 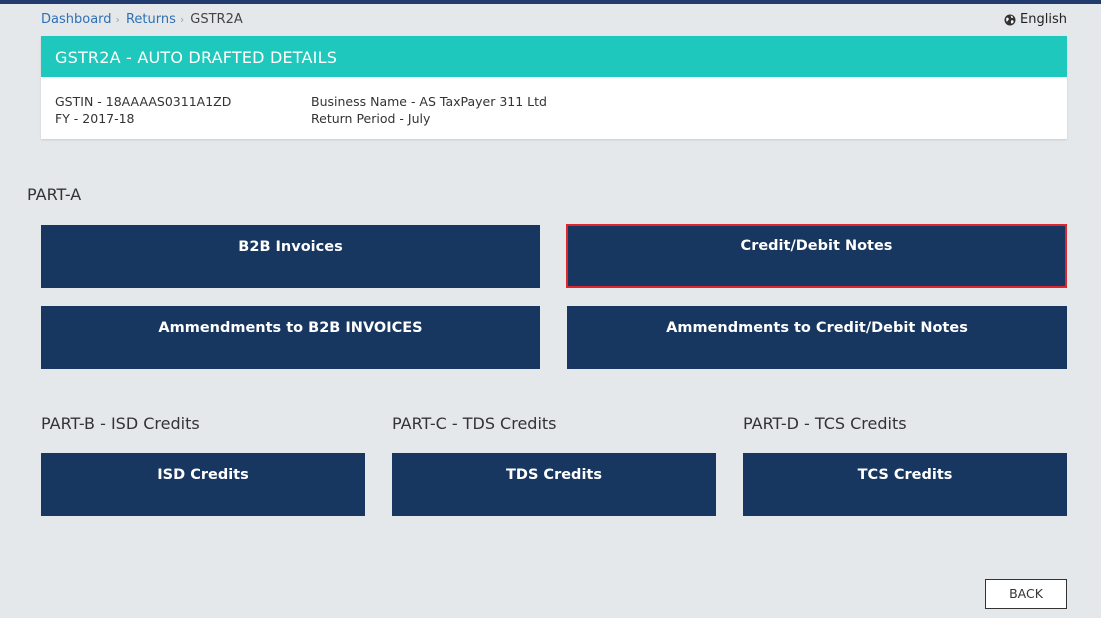 What do you see at coordinates (216, 19) in the screenshot?
I see `breadcrumb-current: GSTR2A` at bounding box center [216, 19].